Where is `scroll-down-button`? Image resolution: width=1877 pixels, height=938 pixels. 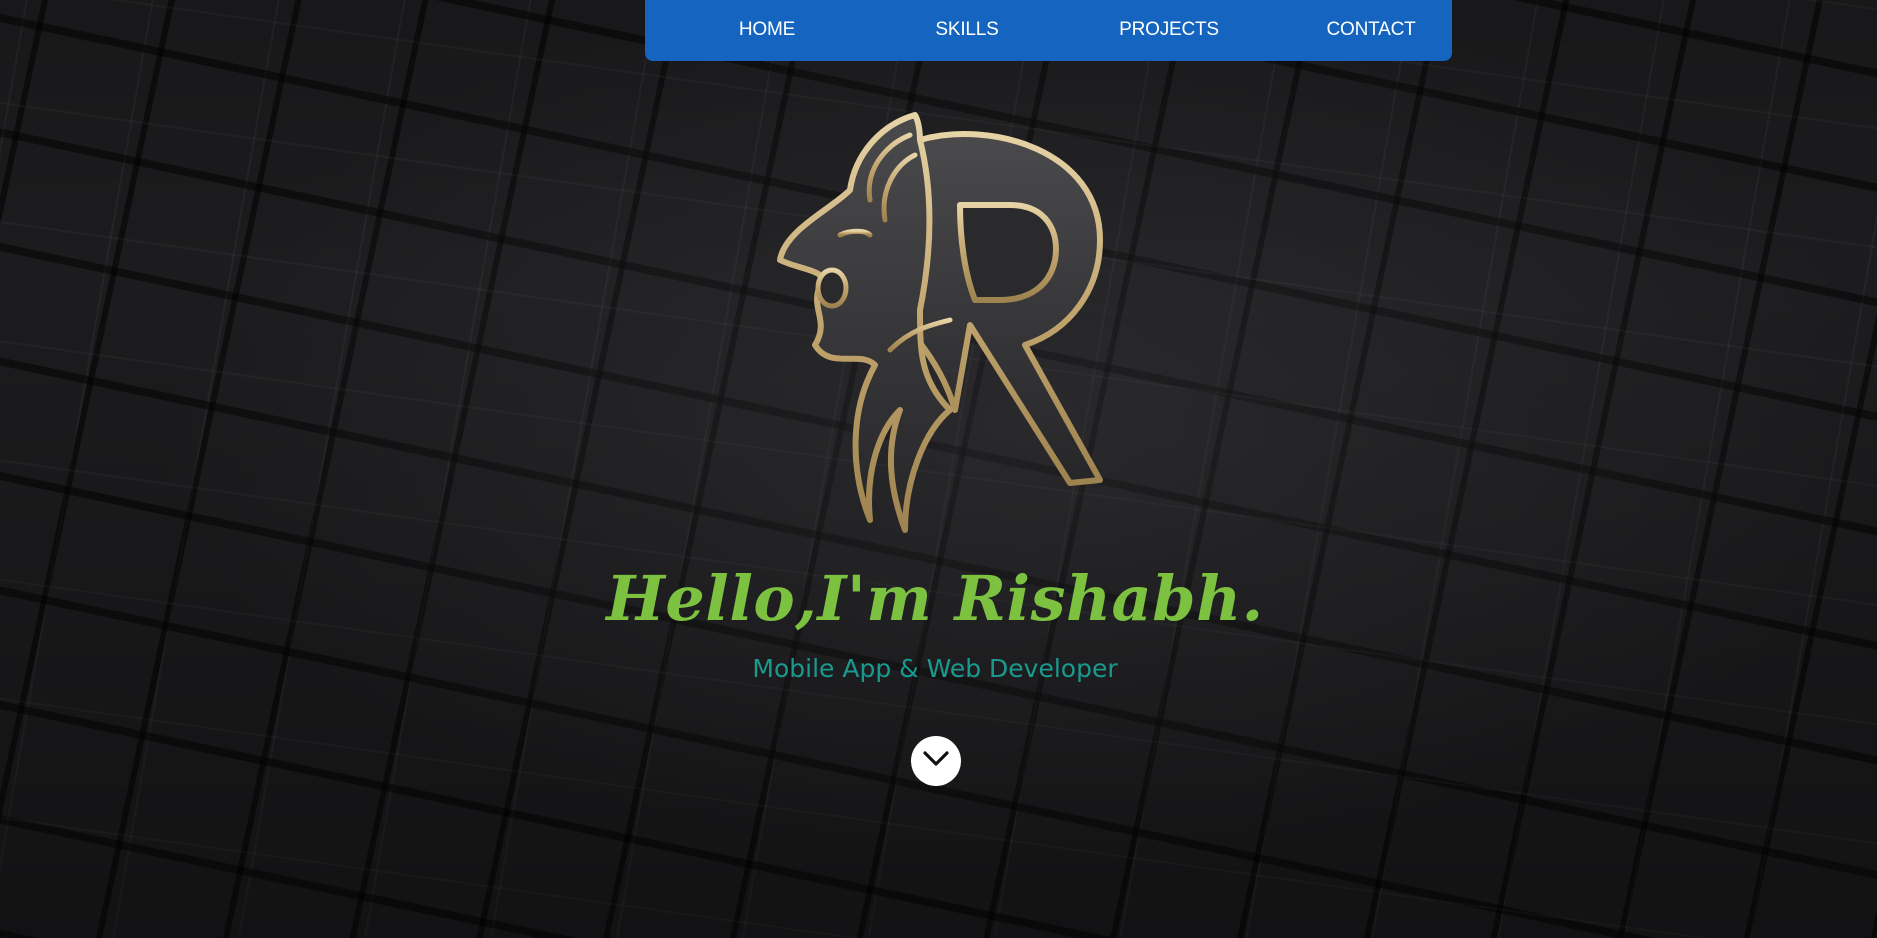 scroll-down-button is located at coordinates (936, 761).